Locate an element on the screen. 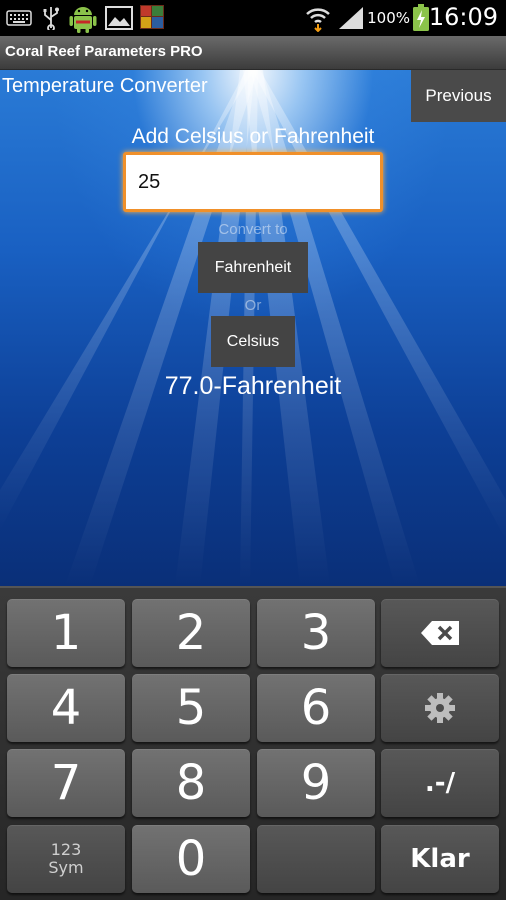  punctuation-key: .-/ is located at coordinates (440, 783).